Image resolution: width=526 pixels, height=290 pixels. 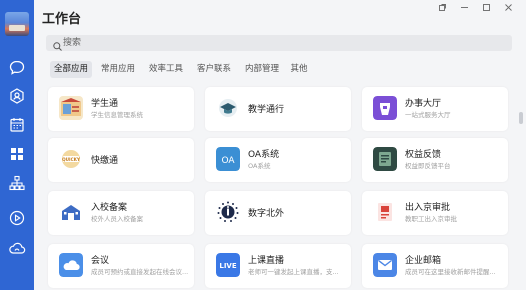 I want to click on quick-pay-icon: QUICKY, so click(x=71, y=159).